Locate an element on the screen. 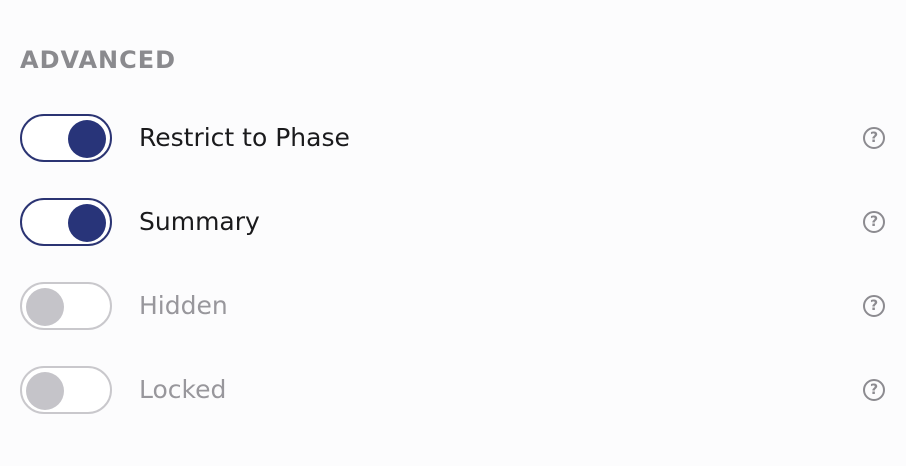 The height and width of the screenshot is (466, 906). section-title: ADVANCED is located at coordinates (98, 60).